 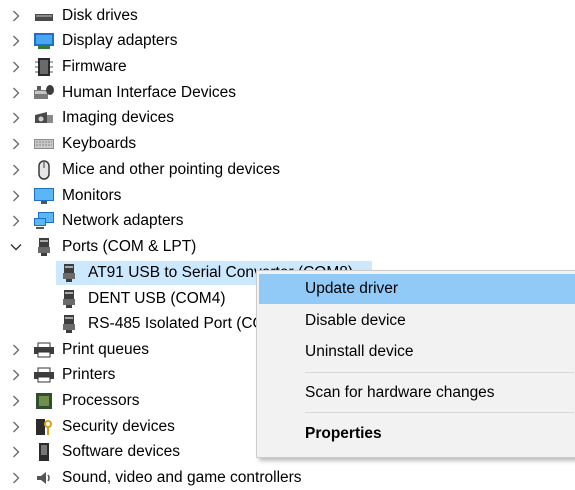 What do you see at coordinates (287, 118) in the screenshot?
I see `tree-node-imaging-devices: Imaging devices` at bounding box center [287, 118].